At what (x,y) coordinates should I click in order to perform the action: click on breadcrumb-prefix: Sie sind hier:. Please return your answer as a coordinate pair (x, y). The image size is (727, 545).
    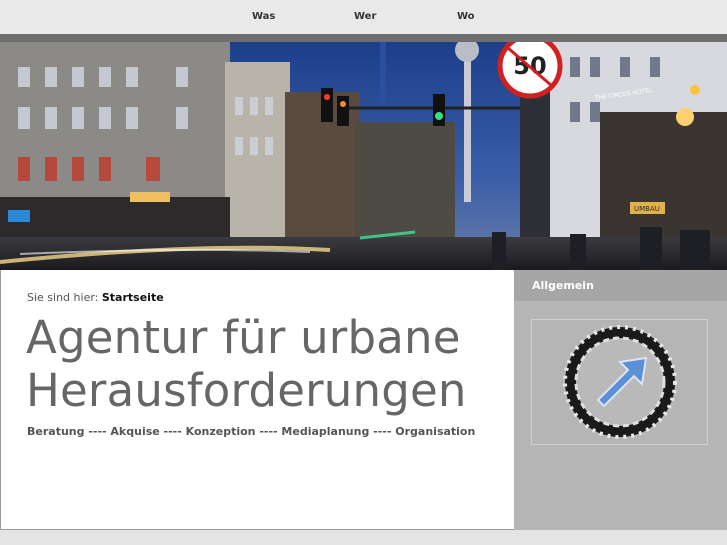
    Looking at the image, I should click on (63, 297).